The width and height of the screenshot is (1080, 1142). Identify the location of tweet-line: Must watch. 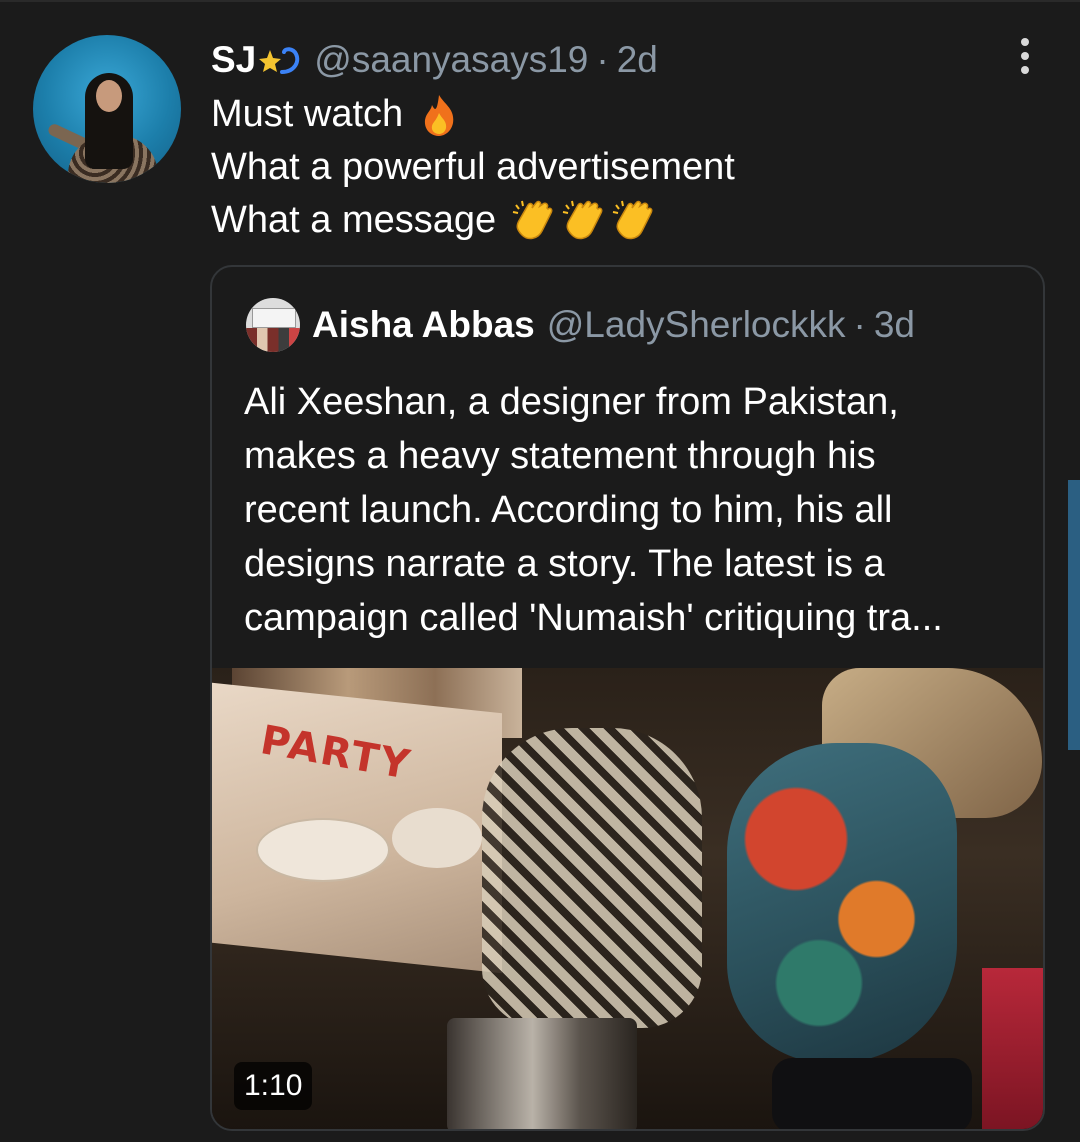
(473, 114).